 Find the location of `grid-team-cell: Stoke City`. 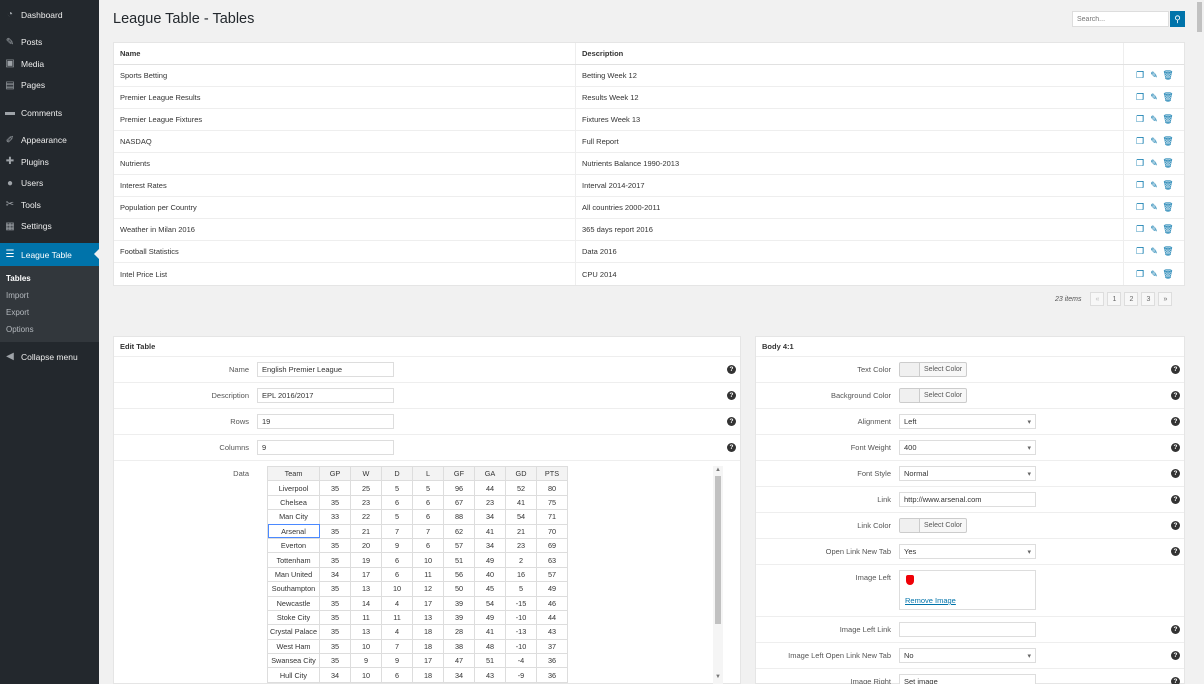

grid-team-cell: Stoke City is located at coordinates (293, 617).